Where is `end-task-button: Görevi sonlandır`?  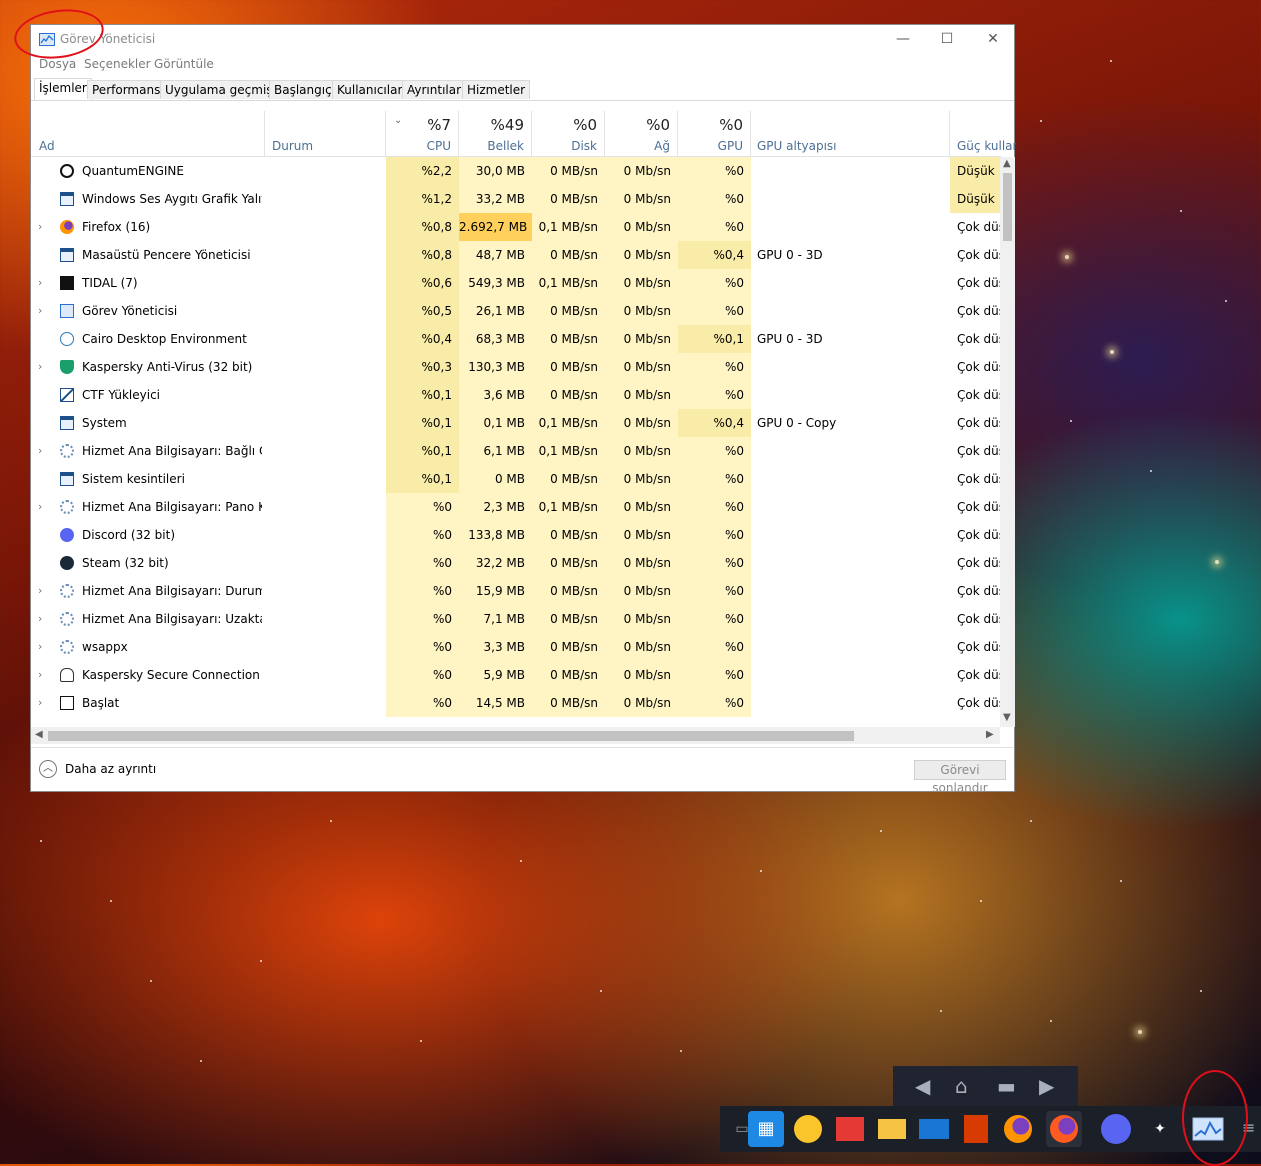 end-task-button: Görevi sonlandır is located at coordinates (960, 777).